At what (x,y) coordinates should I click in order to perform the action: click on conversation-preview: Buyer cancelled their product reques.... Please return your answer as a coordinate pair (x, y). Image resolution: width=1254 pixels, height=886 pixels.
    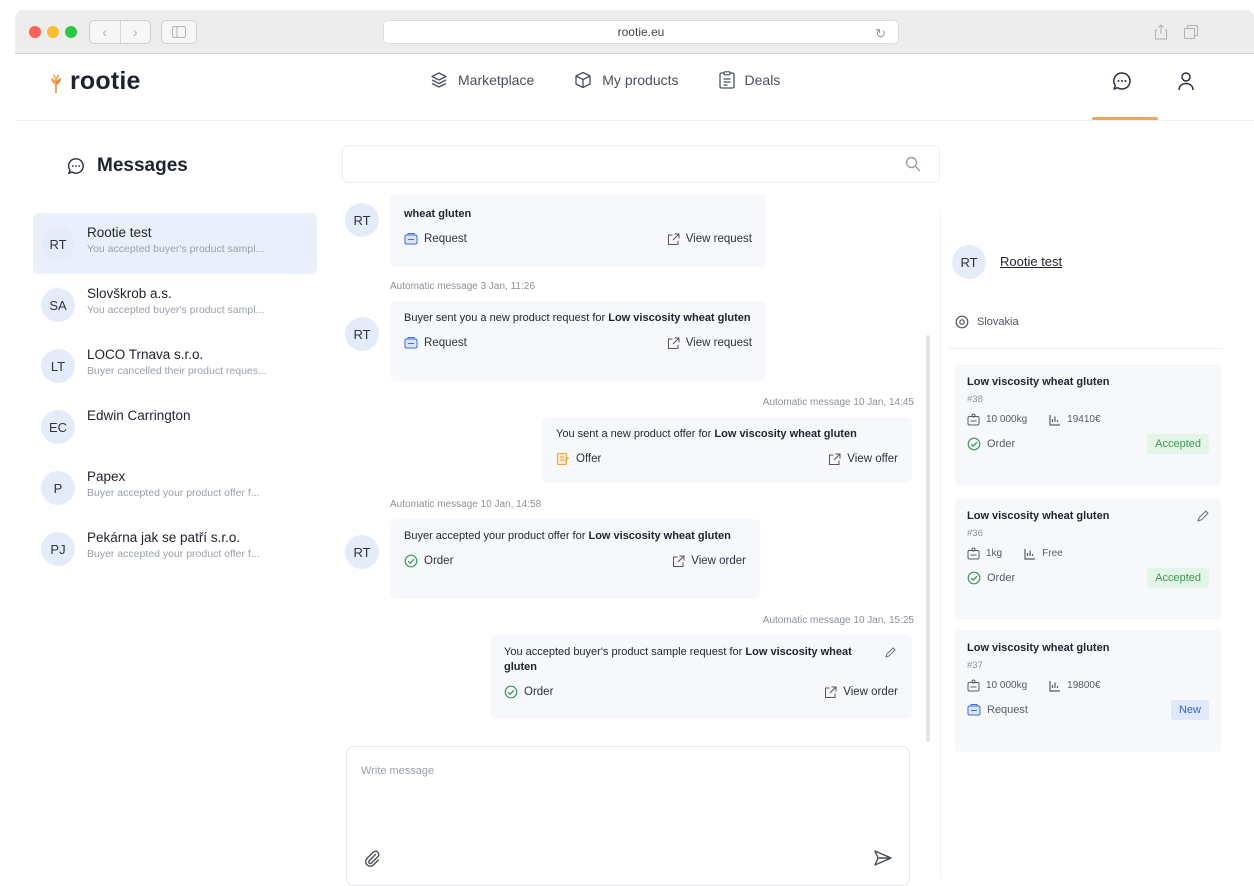
    Looking at the image, I should click on (177, 371).